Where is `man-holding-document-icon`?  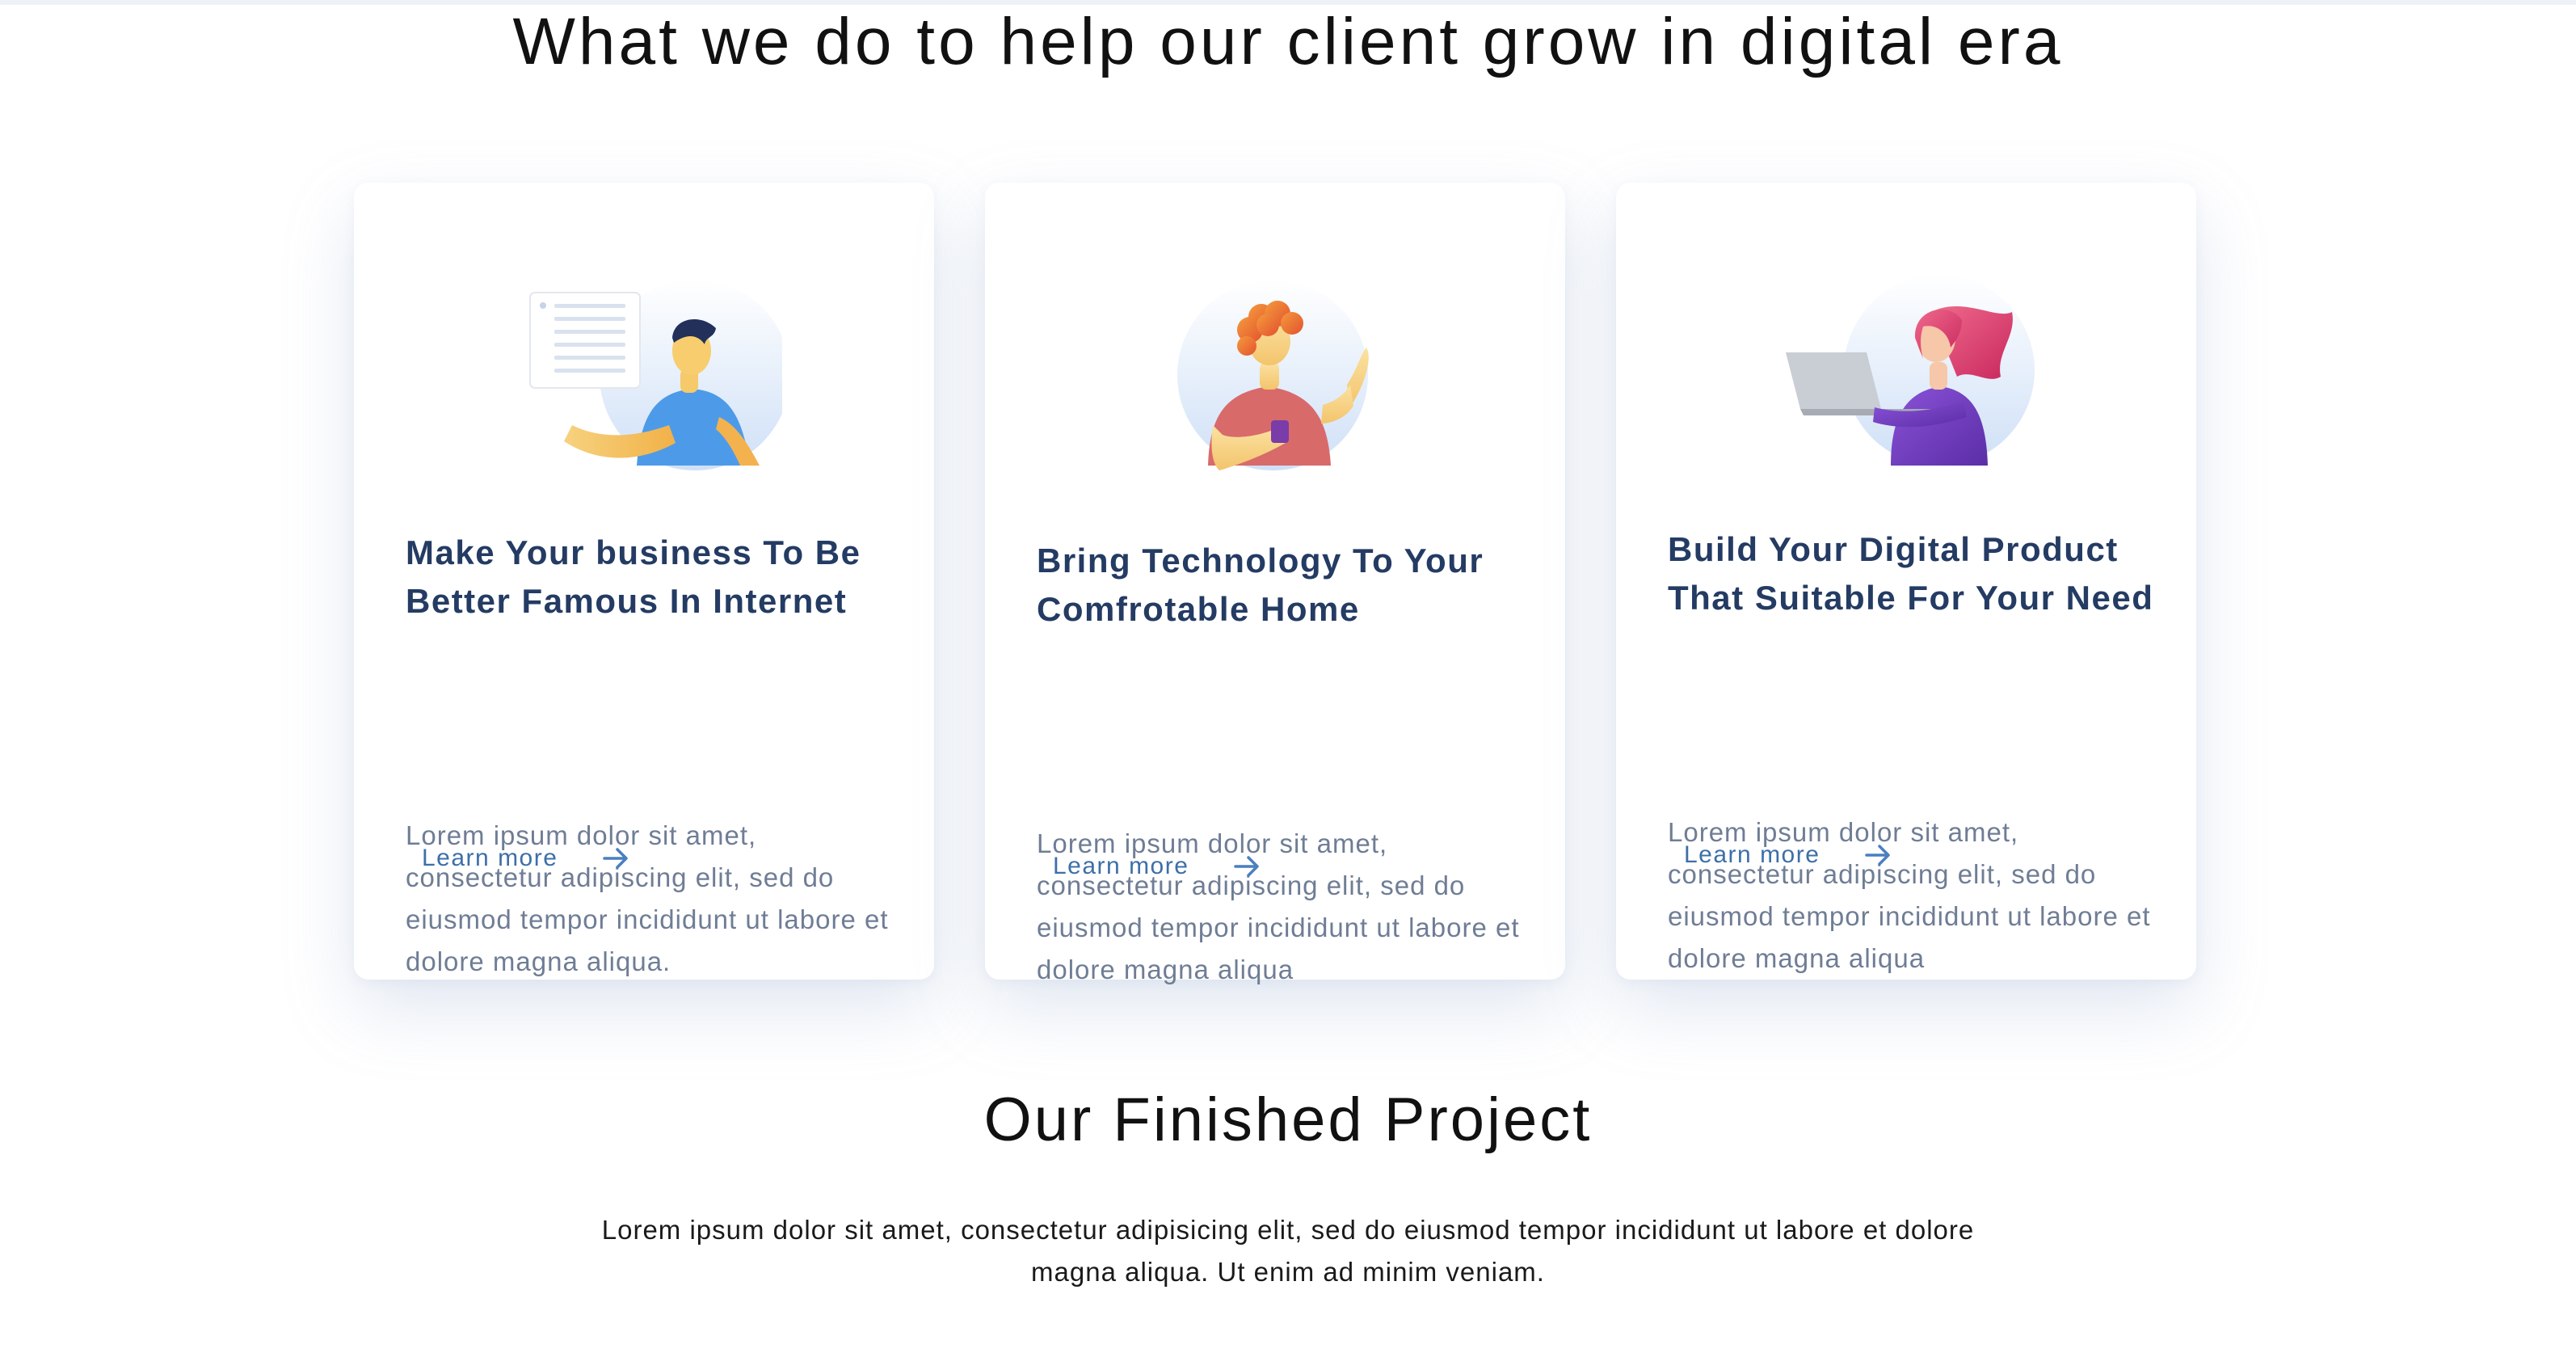 man-holding-document-icon is located at coordinates (644, 368).